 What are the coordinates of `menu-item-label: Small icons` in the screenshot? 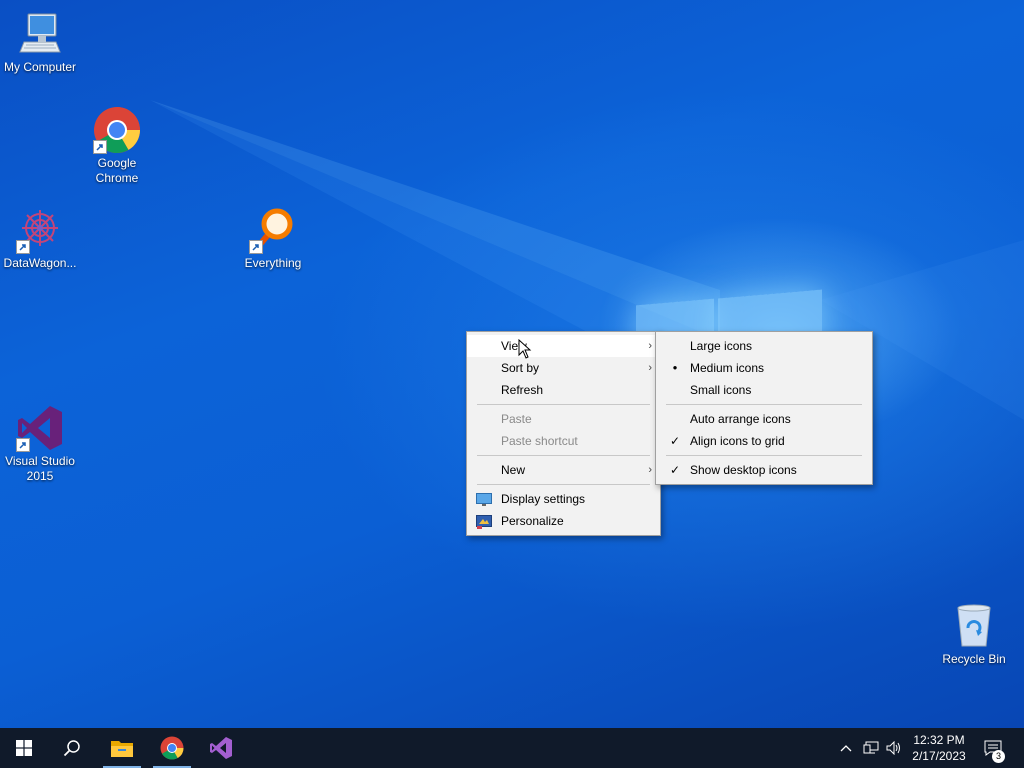 It's located at (721, 390).